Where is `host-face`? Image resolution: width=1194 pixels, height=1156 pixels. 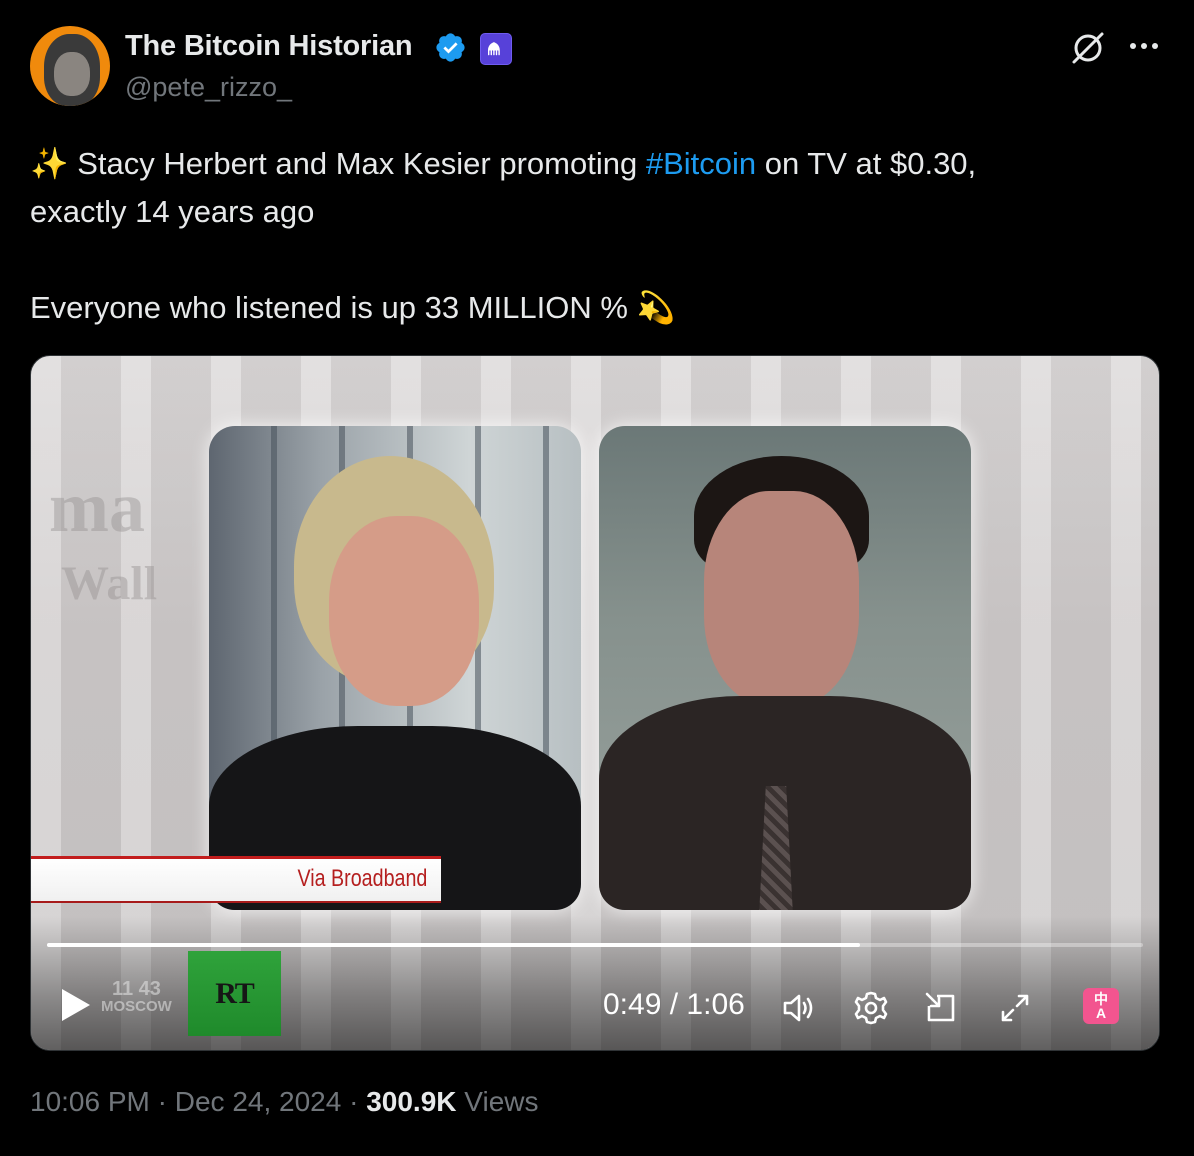 host-face is located at coordinates (781, 598).